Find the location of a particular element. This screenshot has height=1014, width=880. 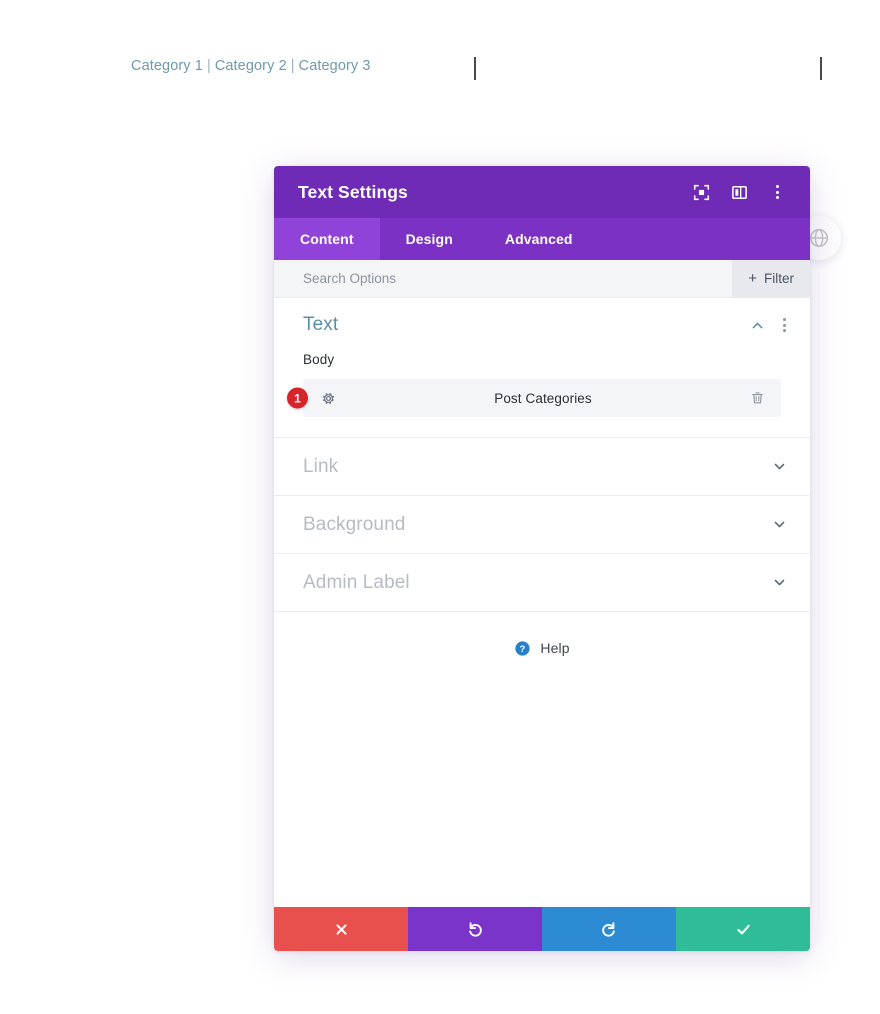

check-icon is located at coordinates (743, 929).